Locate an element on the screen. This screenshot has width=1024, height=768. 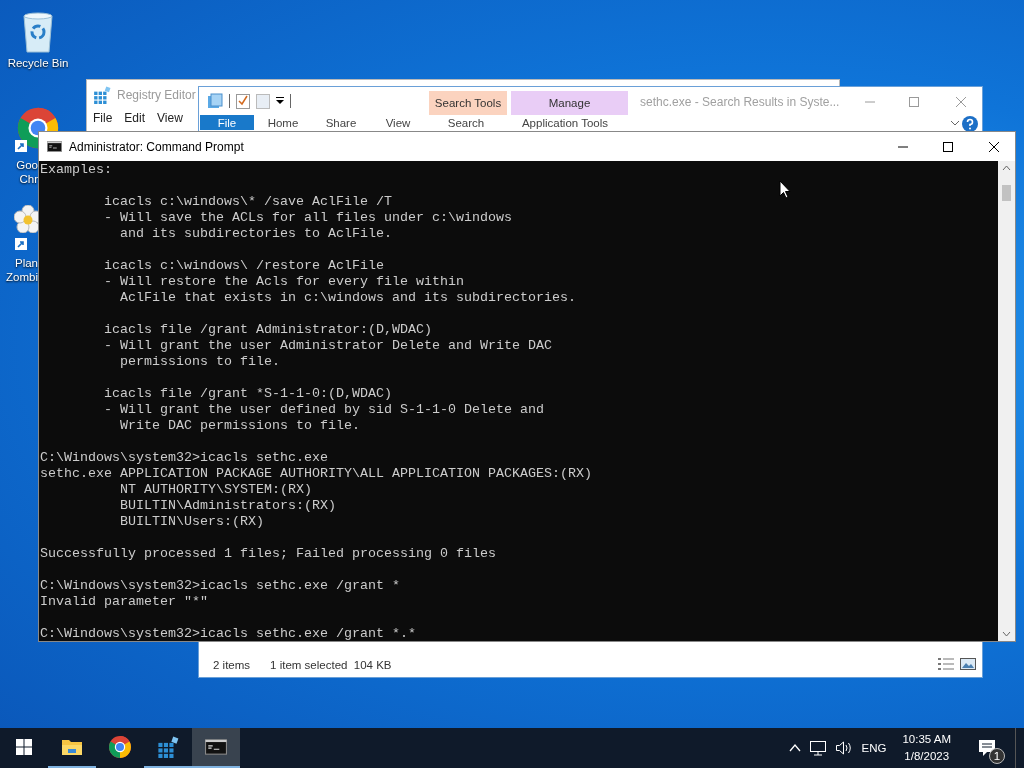
network-icon is located at coordinates (818, 748).